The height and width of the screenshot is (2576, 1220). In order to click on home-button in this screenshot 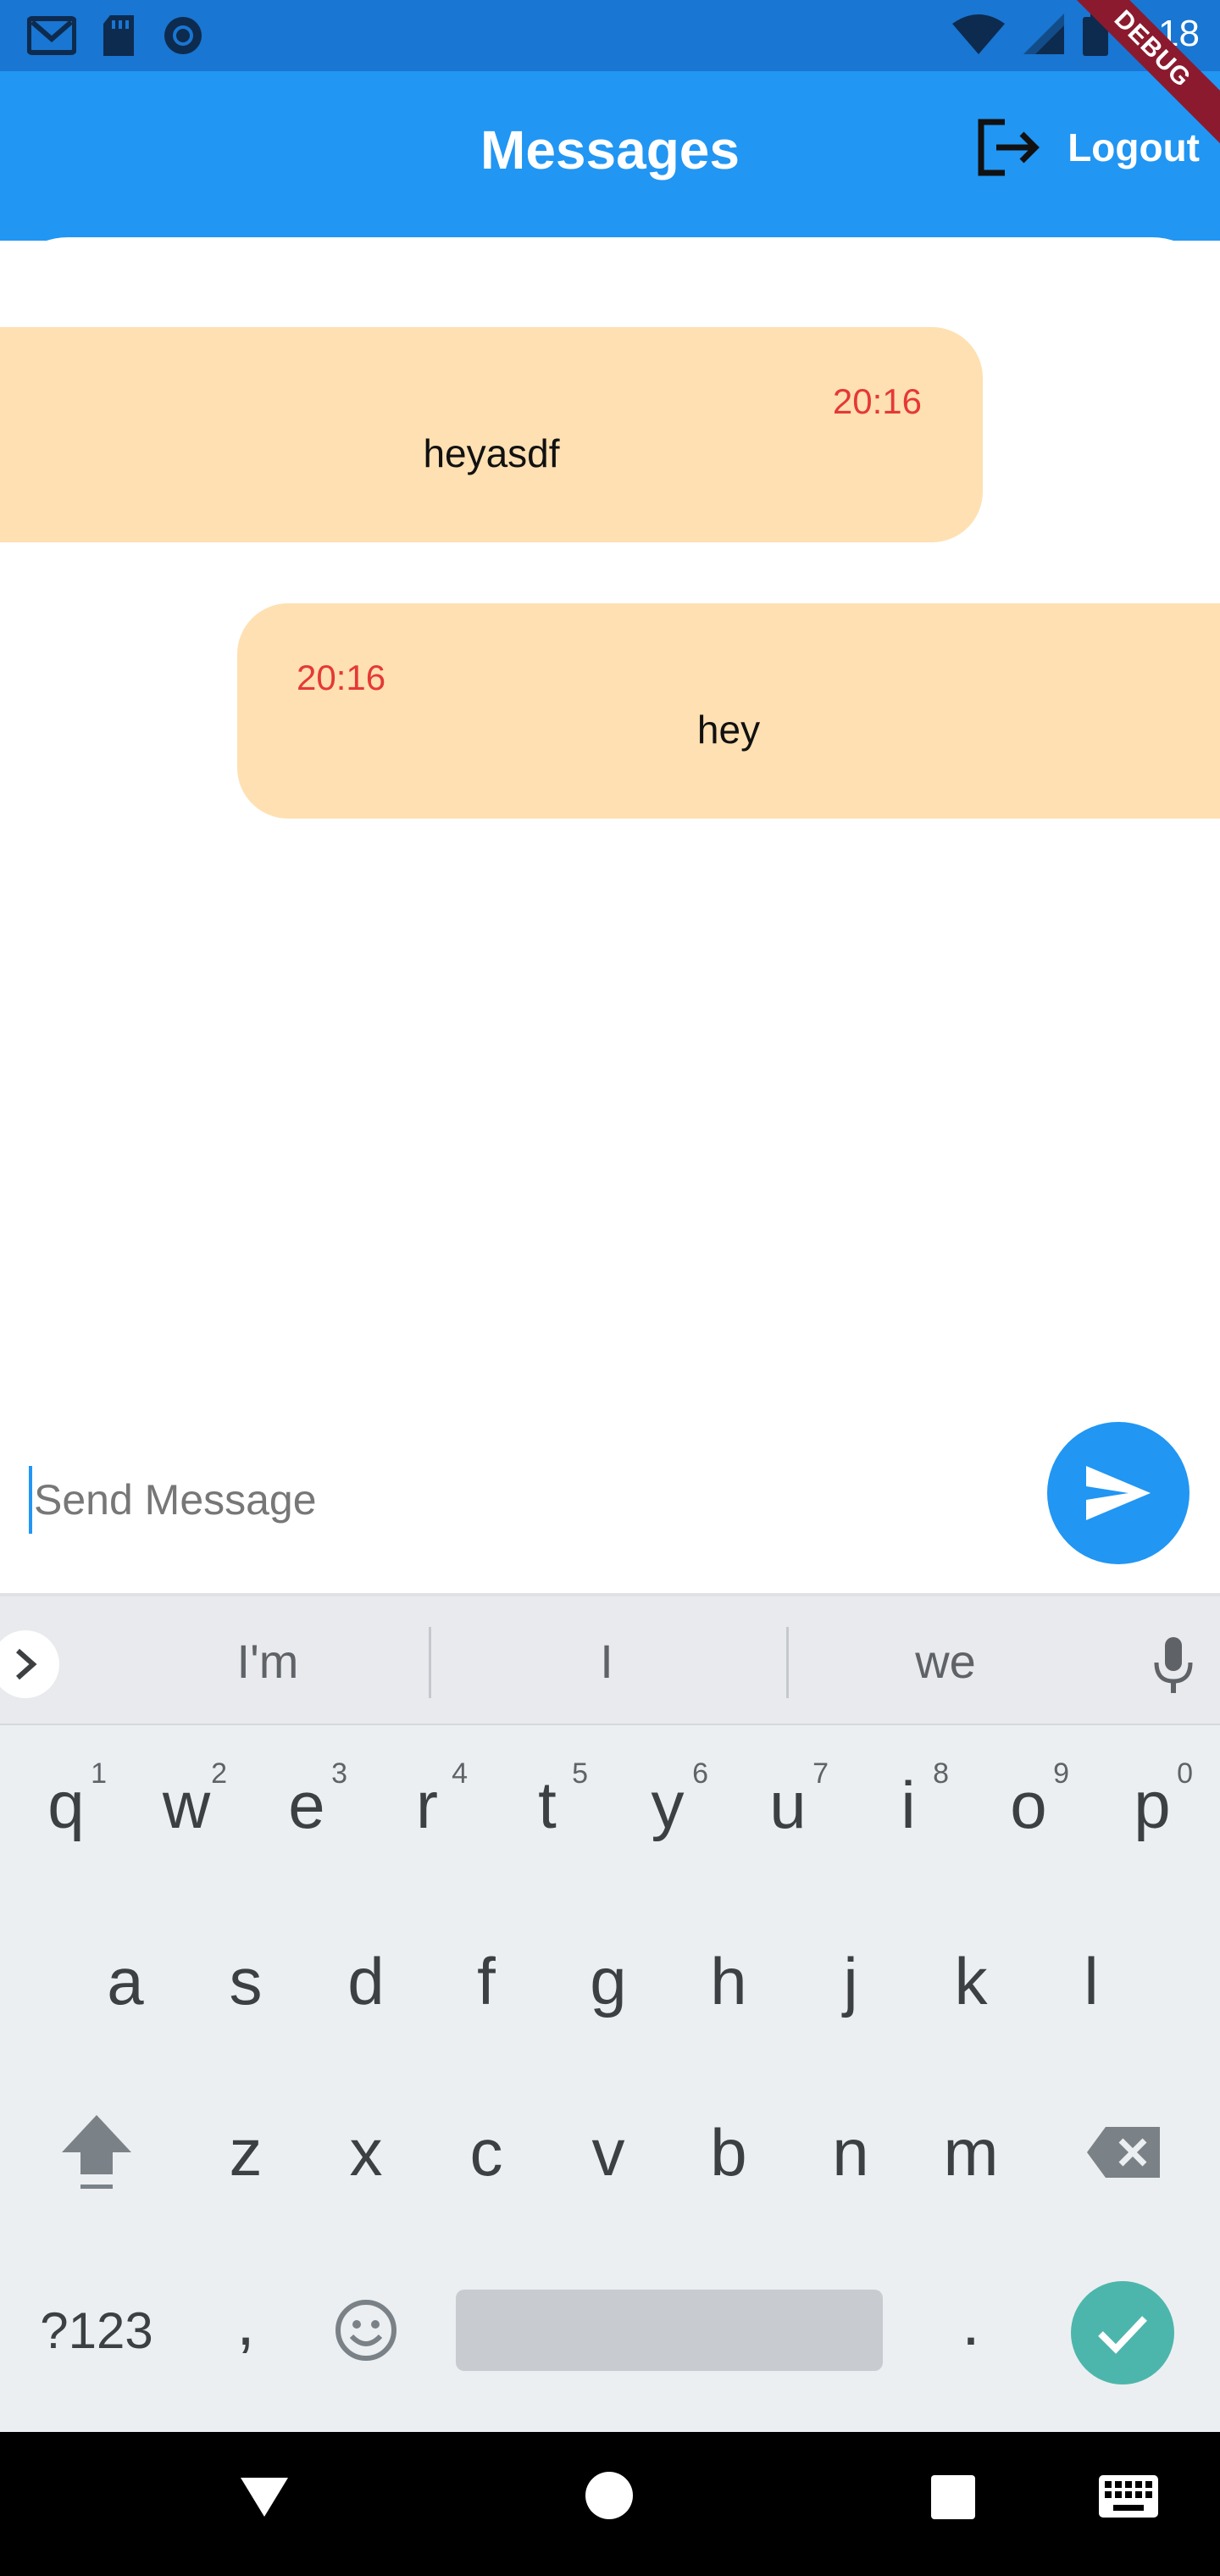, I will do `click(609, 2495)`.